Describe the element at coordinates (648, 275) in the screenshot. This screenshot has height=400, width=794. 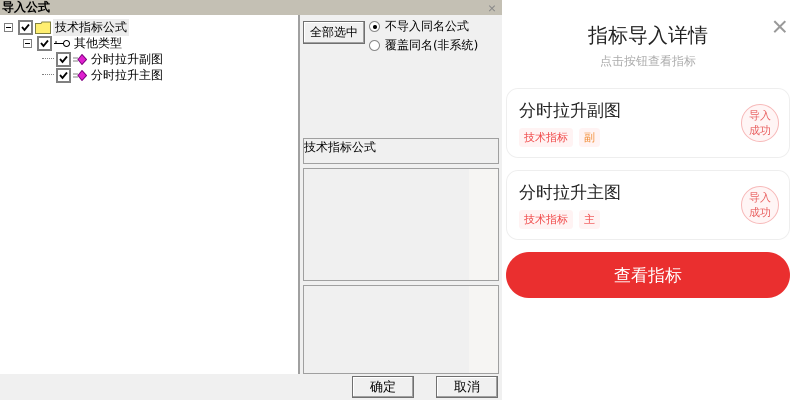
I see `view-button: 查看指标` at that location.